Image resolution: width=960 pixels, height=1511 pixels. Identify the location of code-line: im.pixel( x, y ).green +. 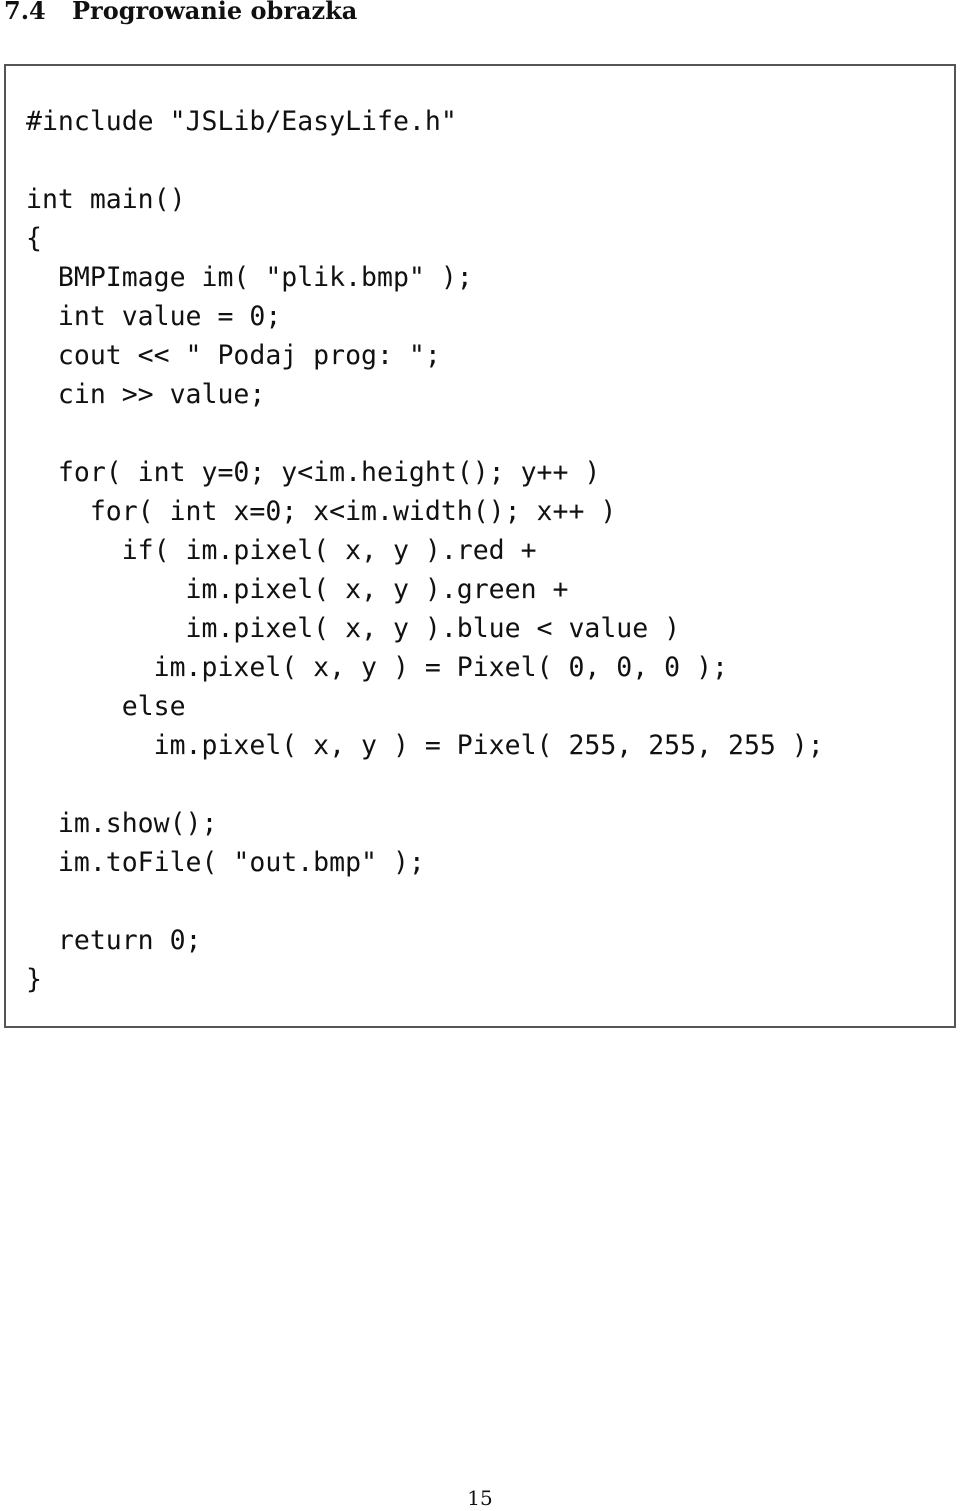
(297, 589).